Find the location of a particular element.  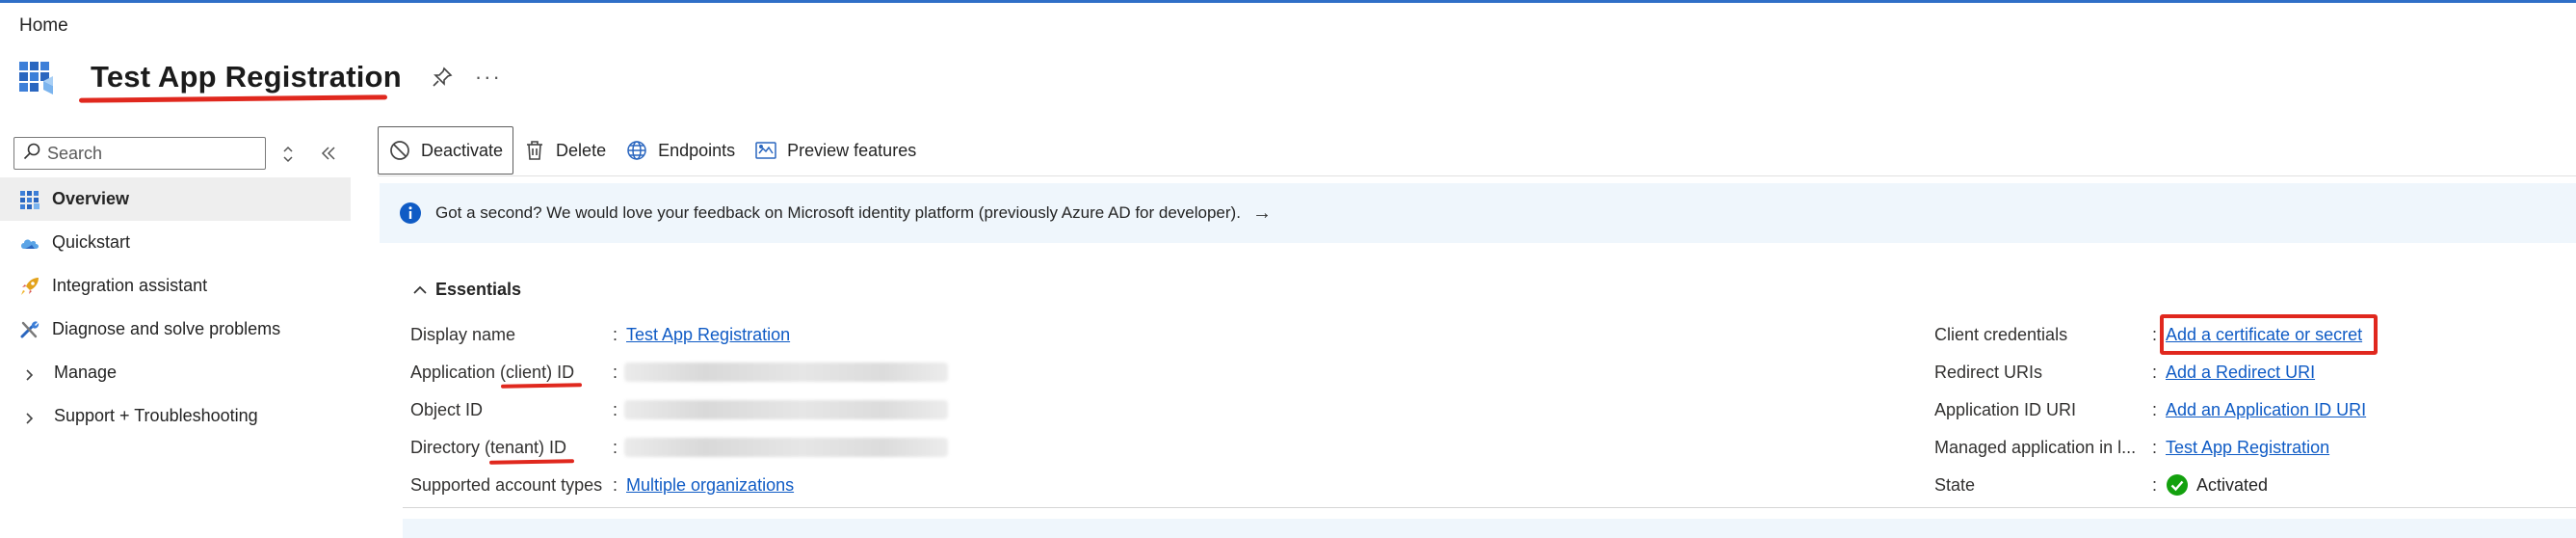

field-label: Display name is located at coordinates (463, 334).